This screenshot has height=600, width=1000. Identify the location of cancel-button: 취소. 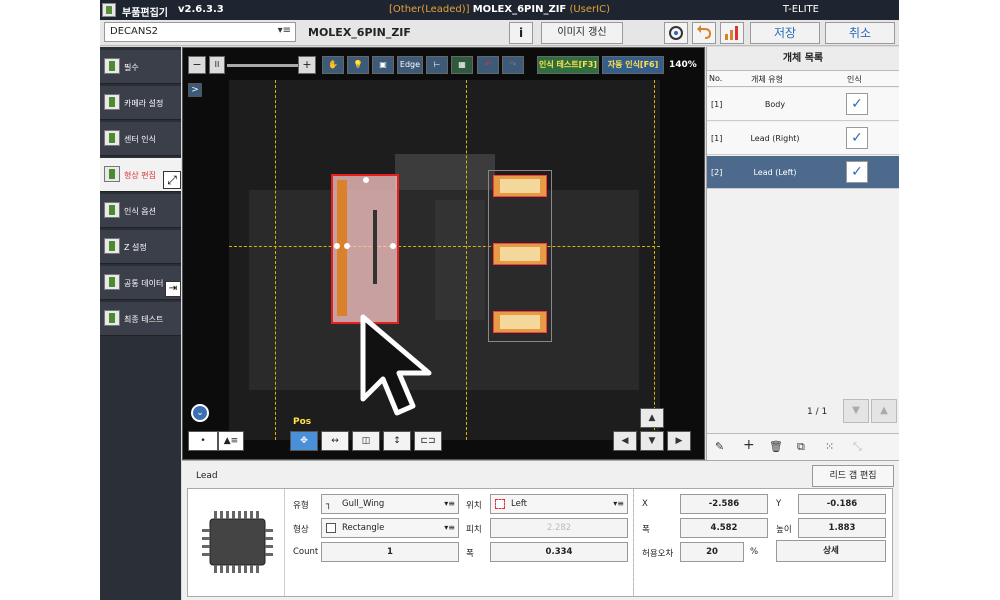
(860, 33).